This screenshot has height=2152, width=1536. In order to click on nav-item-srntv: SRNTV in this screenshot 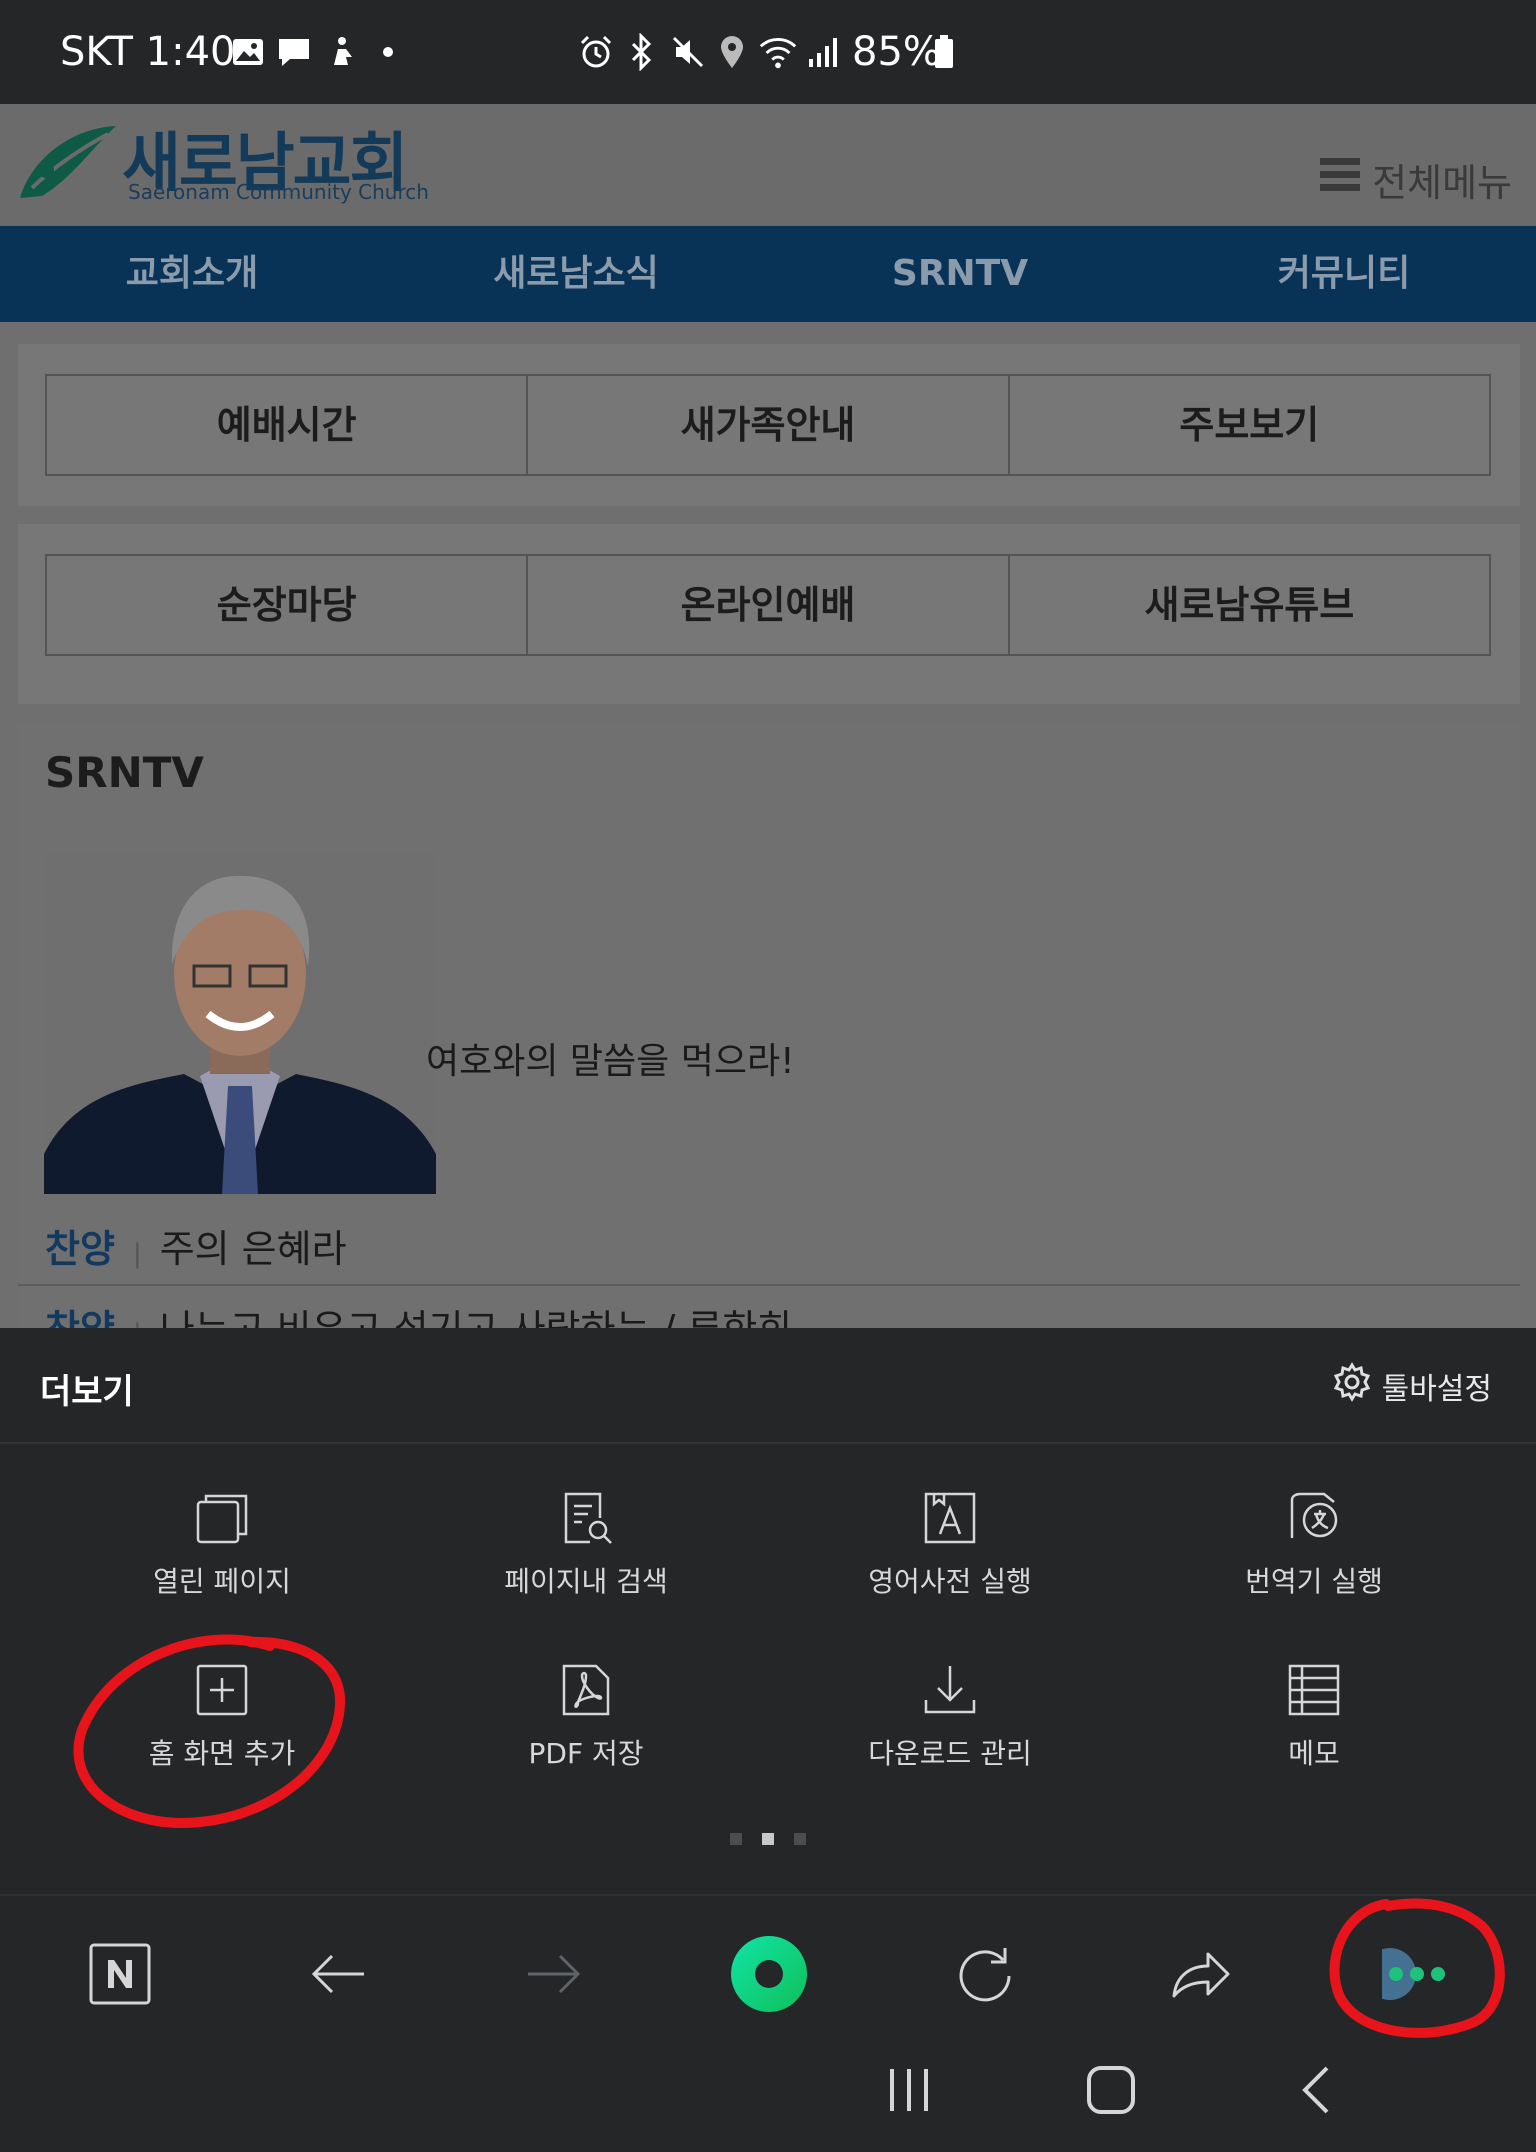, I will do `click(960, 274)`.